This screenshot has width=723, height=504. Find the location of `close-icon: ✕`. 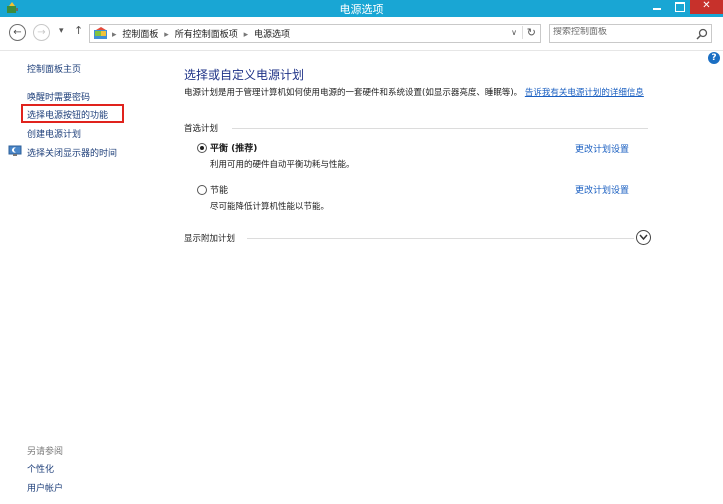

close-icon: ✕ is located at coordinates (706, 5).